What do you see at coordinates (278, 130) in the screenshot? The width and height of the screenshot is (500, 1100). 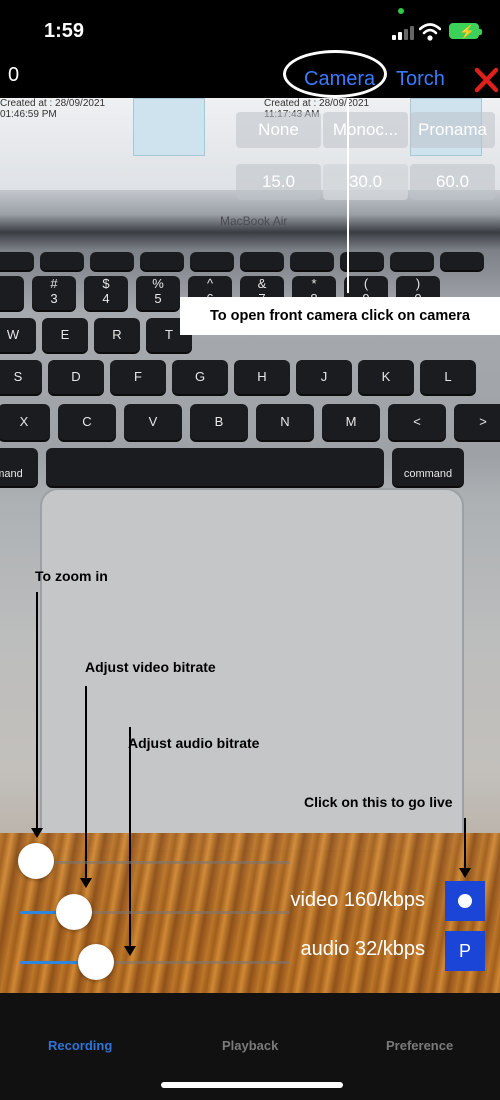 I see `filter-option-none: None` at bounding box center [278, 130].